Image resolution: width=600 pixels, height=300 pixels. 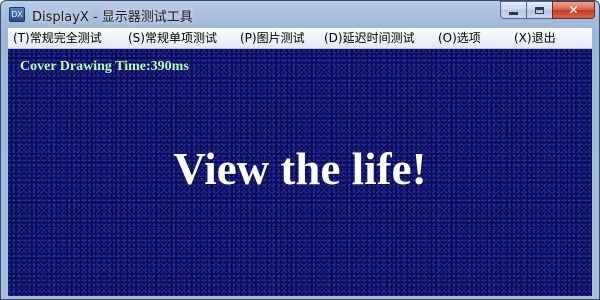 I want to click on minimize-icon, so click(x=513, y=13).